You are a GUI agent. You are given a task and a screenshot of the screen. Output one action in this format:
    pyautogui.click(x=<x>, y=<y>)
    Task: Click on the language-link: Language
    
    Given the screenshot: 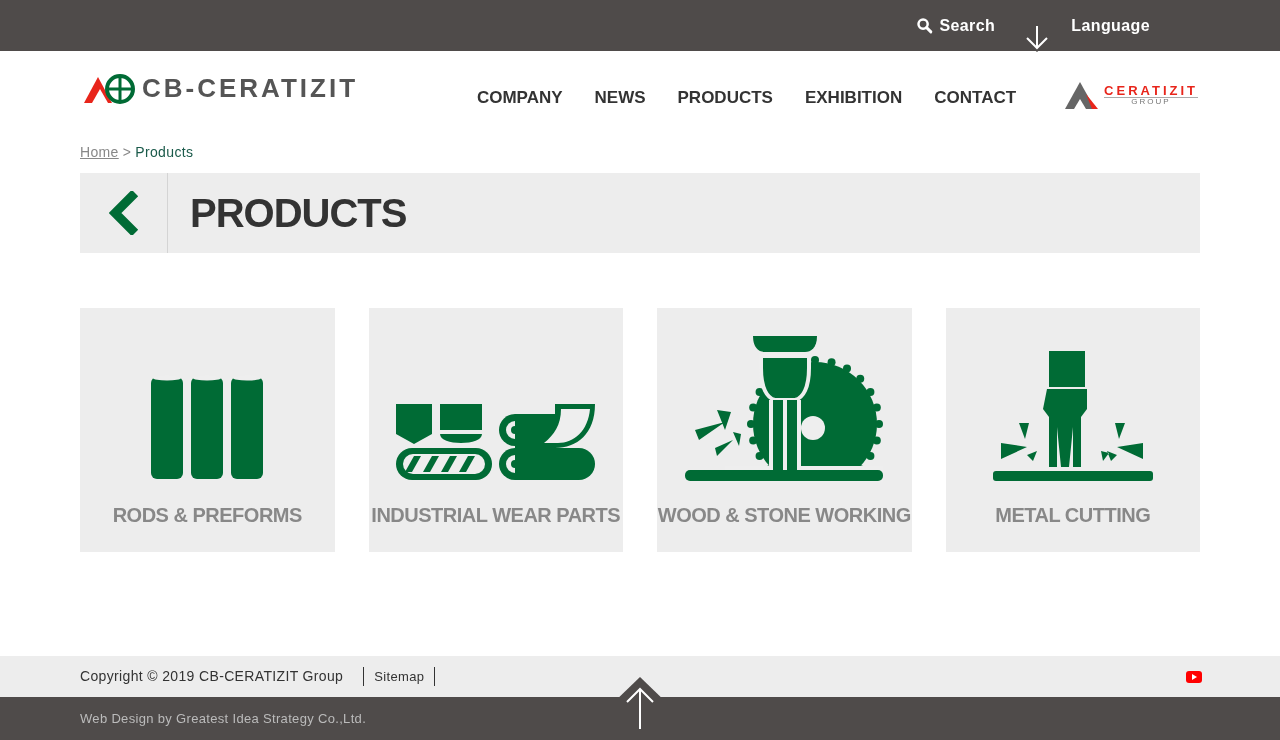 What is the action you would take?
    pyautogui.click(x=1110, y=25)
    